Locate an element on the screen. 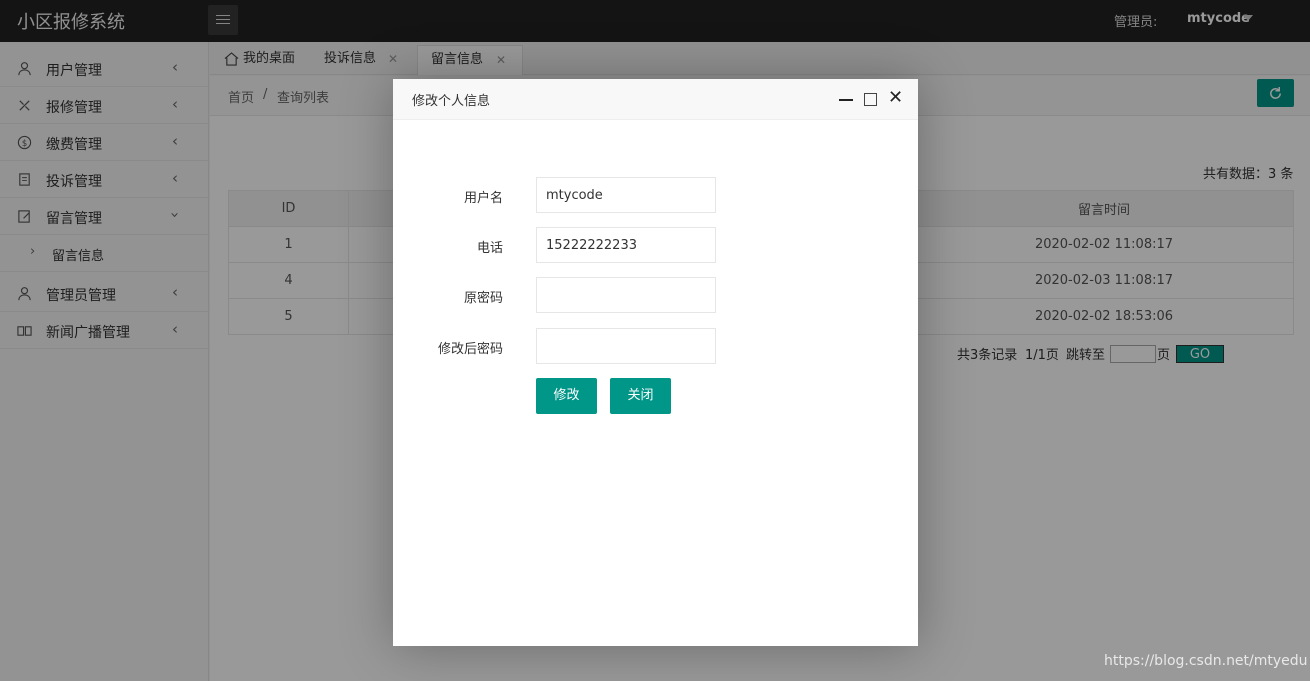 The width and height of the screenshot is (1310, 681). old-password-field is located at coordinates (626, 295).